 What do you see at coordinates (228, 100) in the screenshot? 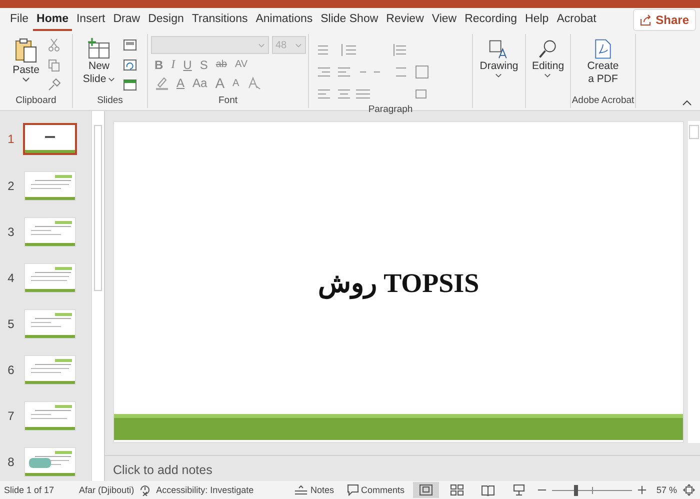
I see `group-label: Font` at bounding box center [228, 100].